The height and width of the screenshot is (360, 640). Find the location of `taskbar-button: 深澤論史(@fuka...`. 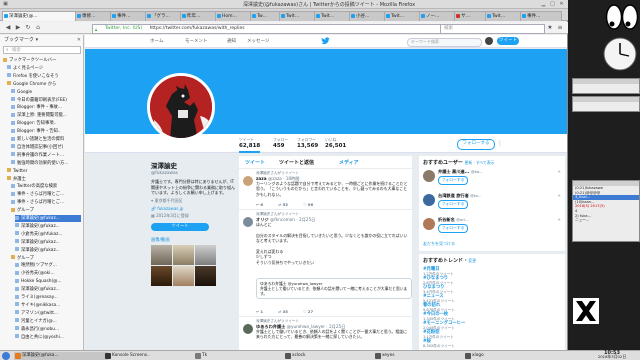

taskbar-button: 深澤論史(@fuka... is located at coordinates (61, 356).